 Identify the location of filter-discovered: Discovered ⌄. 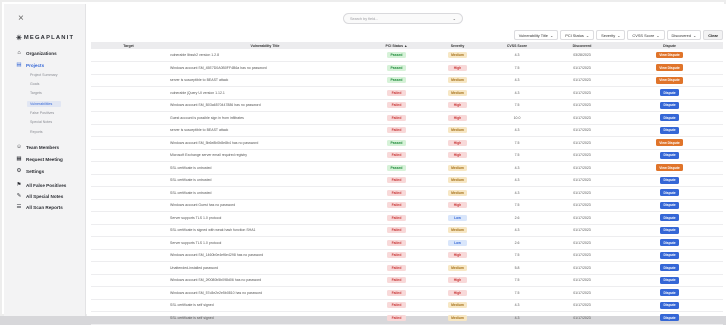
(684, 35).